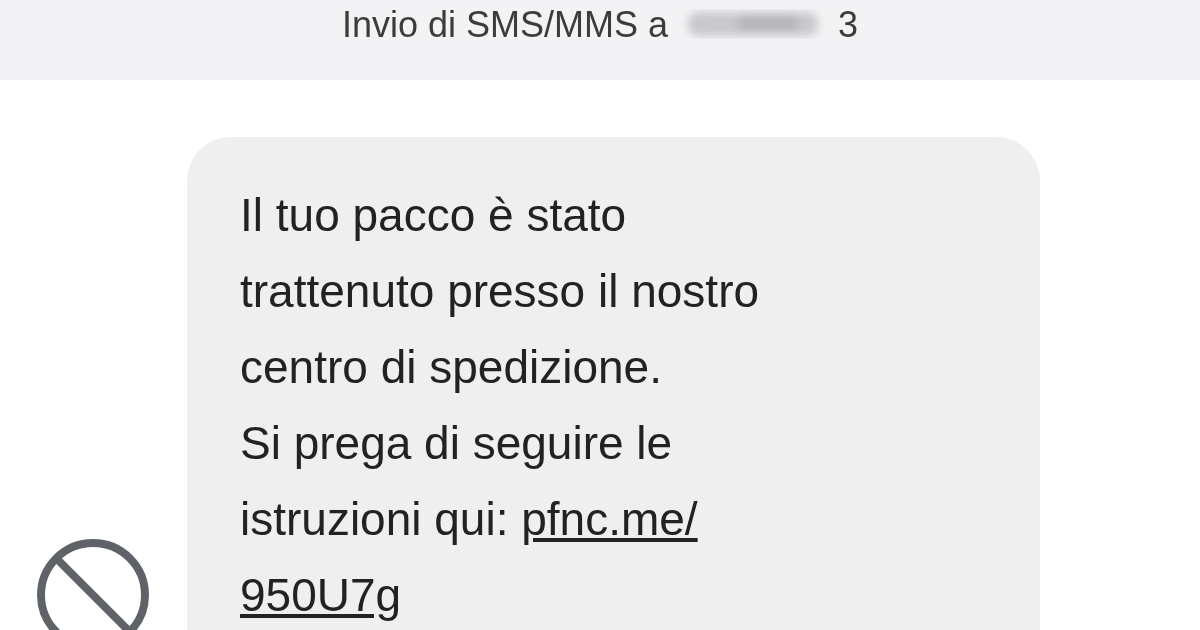 The height and width of the screenshot is (630, 1200). What do you see at coordinates (321, 595) in the screenshot?
I see `link: 950U7g` at bounding box center [321, 595].